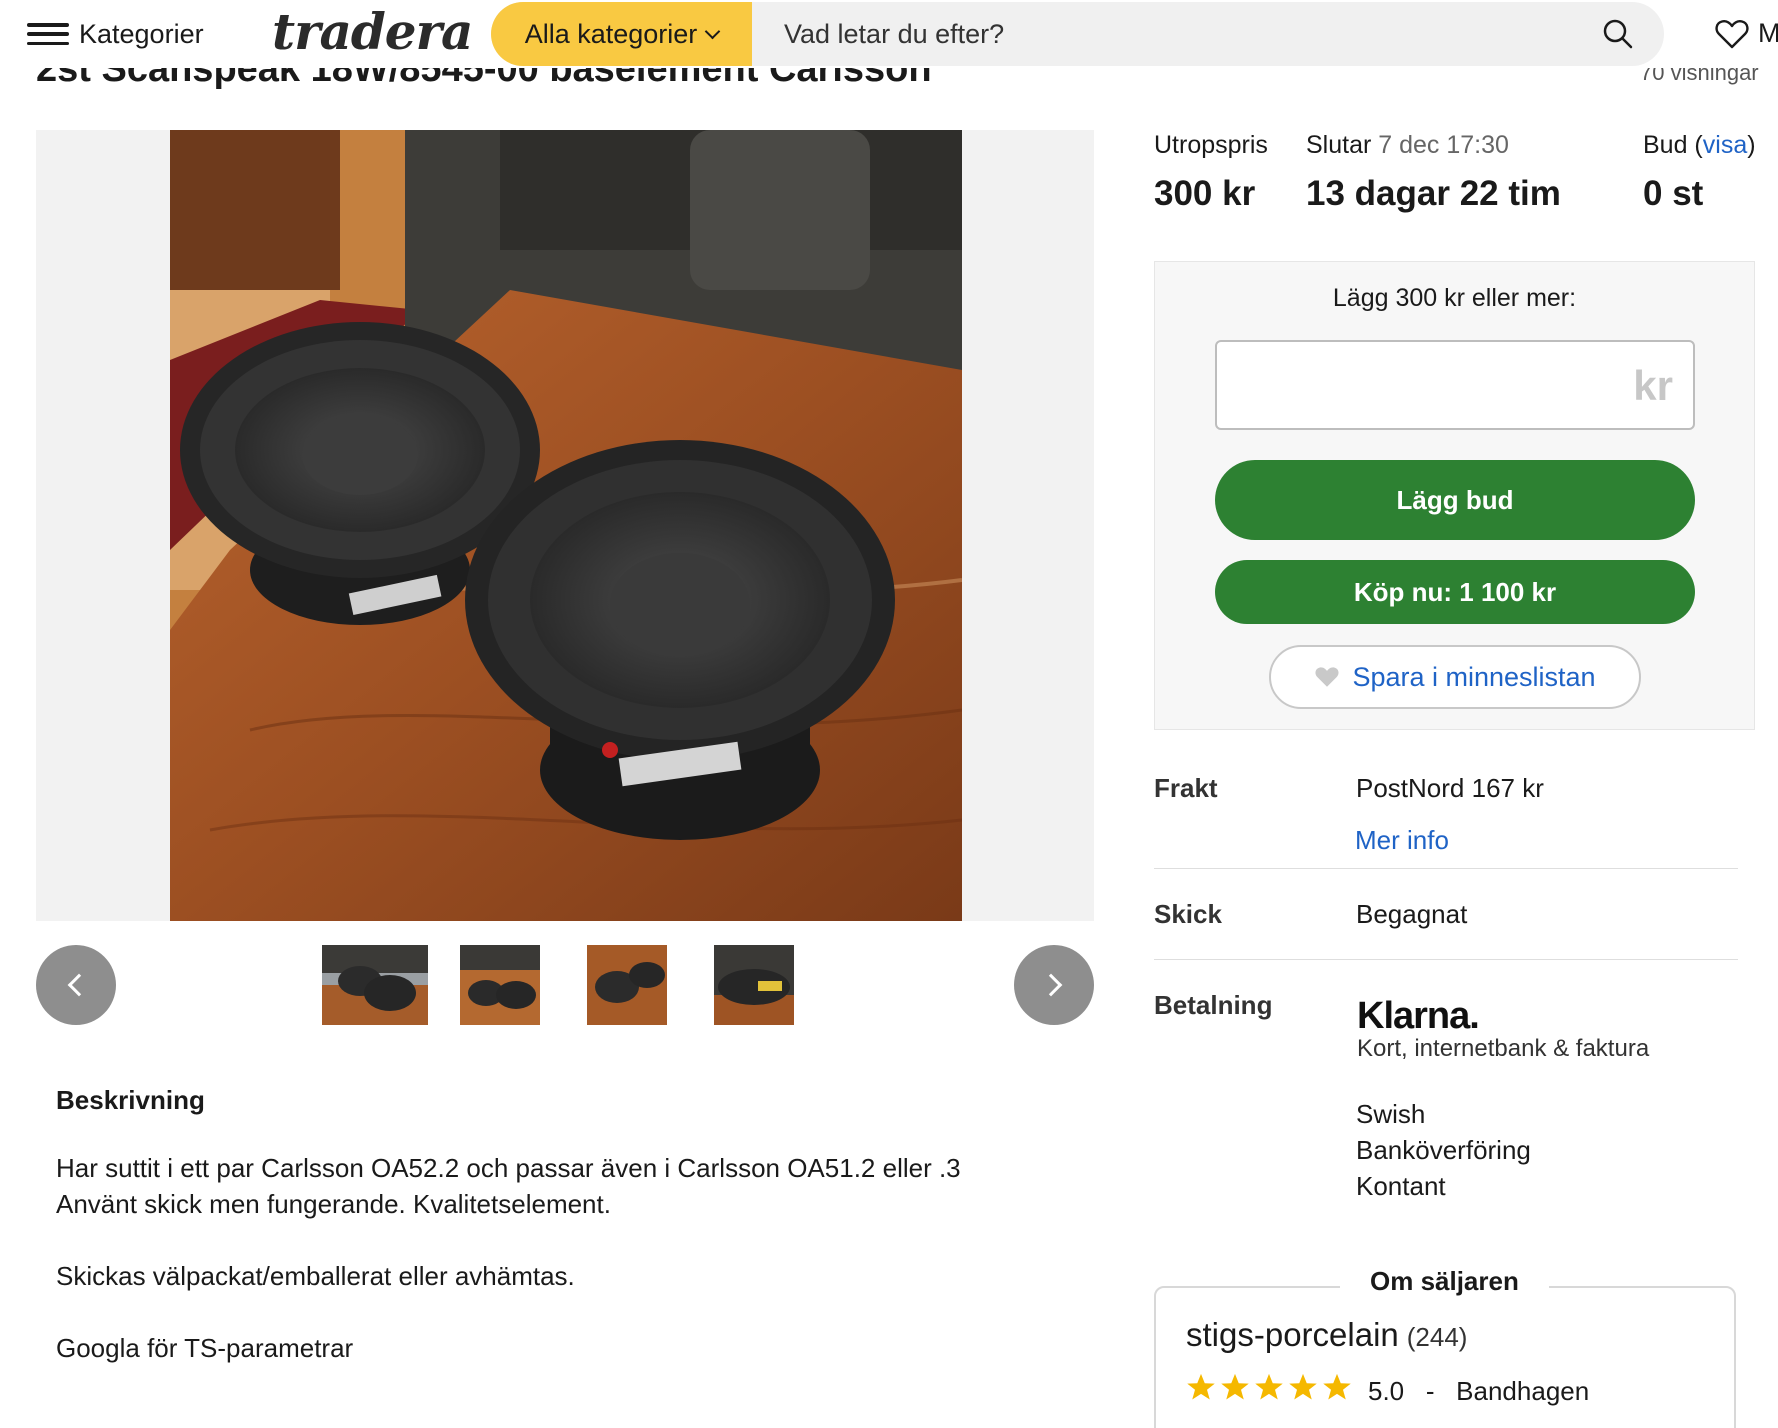  I want to click on site-header: Kategorier tradera Alla kategorier M, so click(889, 34).